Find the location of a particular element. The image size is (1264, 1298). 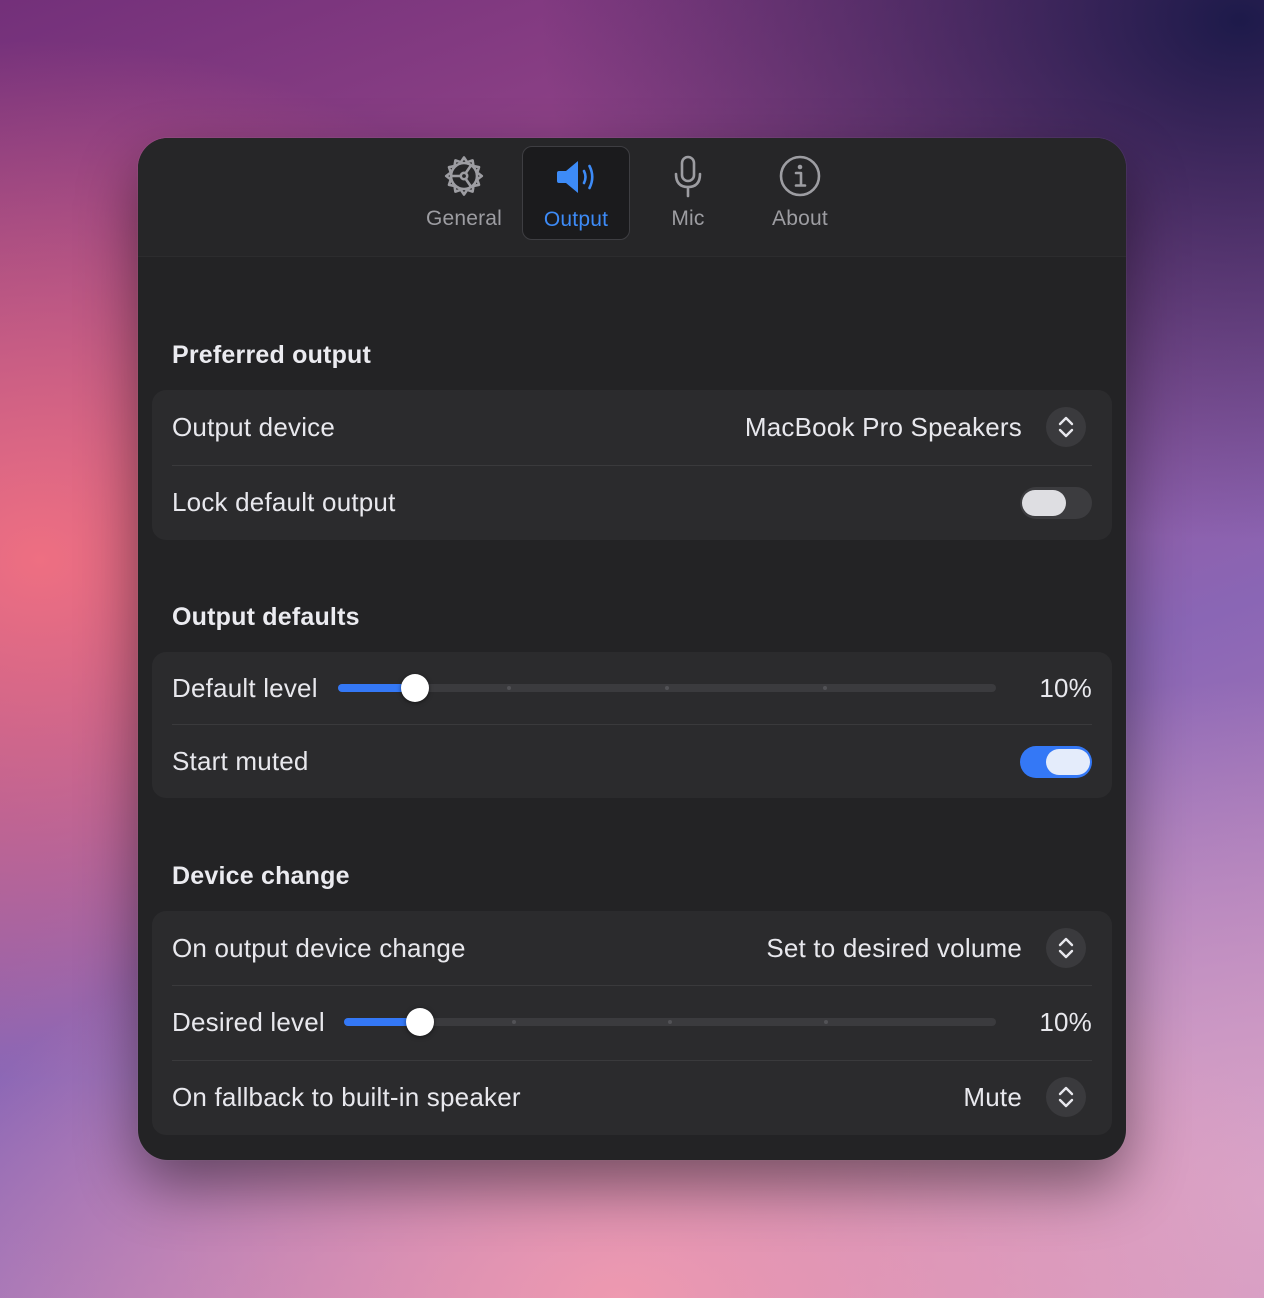

output-device-label: Output device is located at coordinates (254, 427).